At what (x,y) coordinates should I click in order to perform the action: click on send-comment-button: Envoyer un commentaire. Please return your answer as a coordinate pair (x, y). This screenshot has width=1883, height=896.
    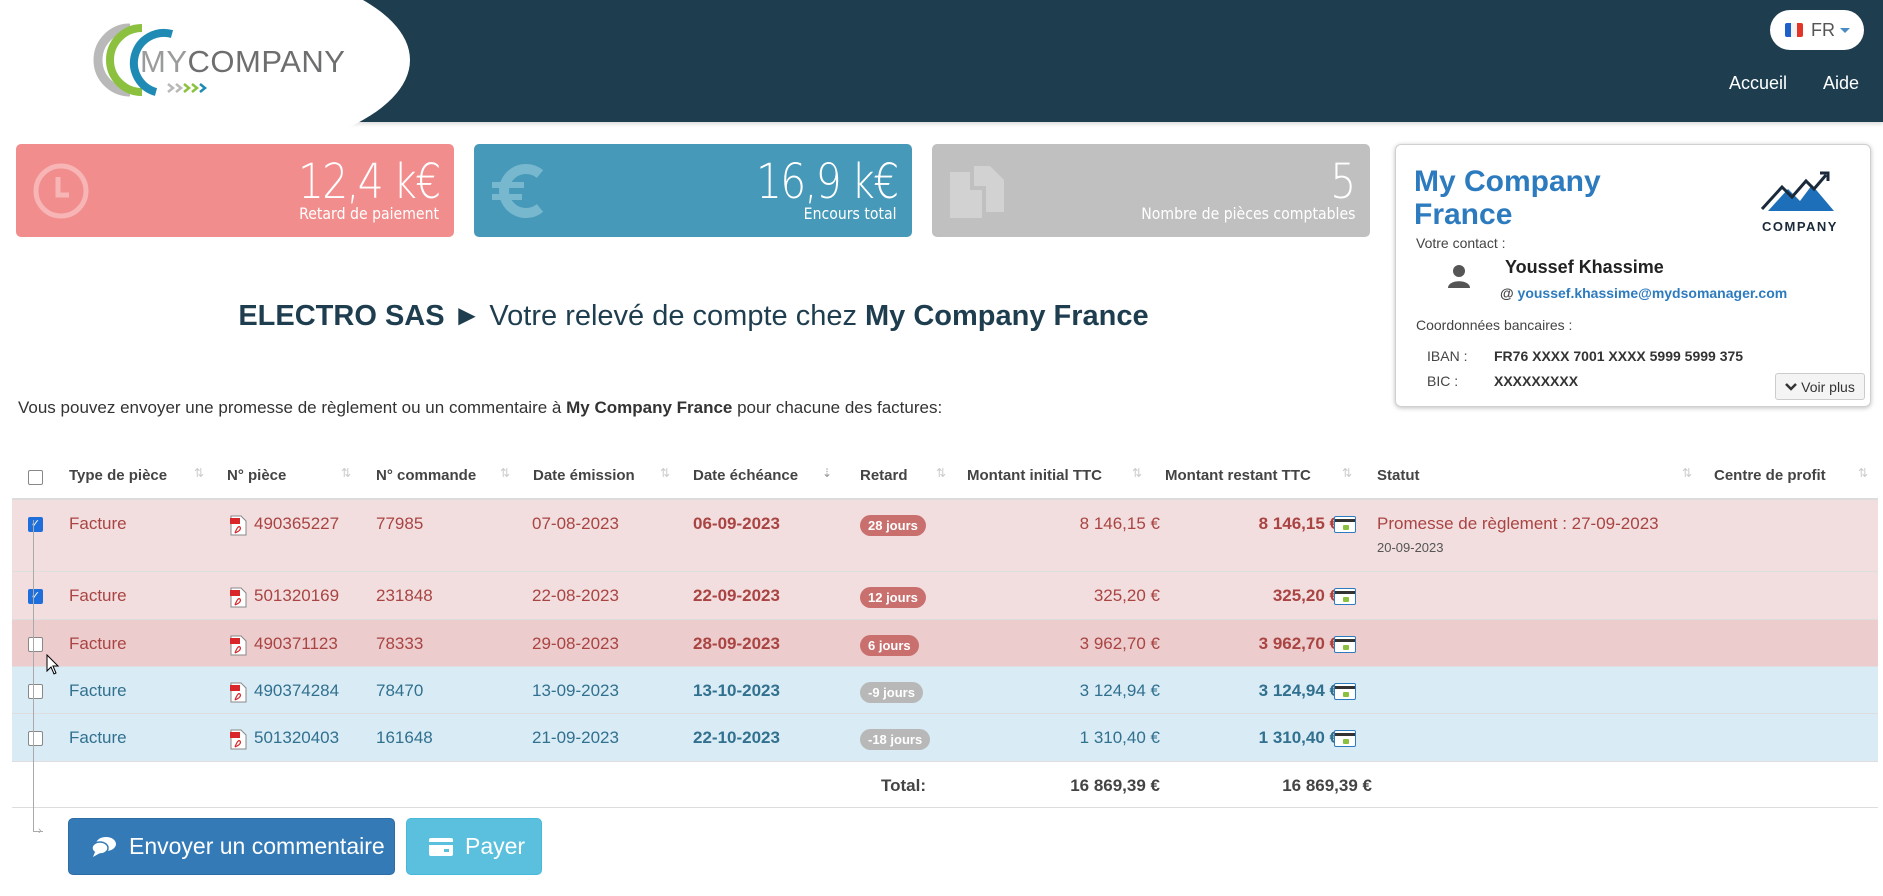
    Looking at the image, I should click on (231, 846).